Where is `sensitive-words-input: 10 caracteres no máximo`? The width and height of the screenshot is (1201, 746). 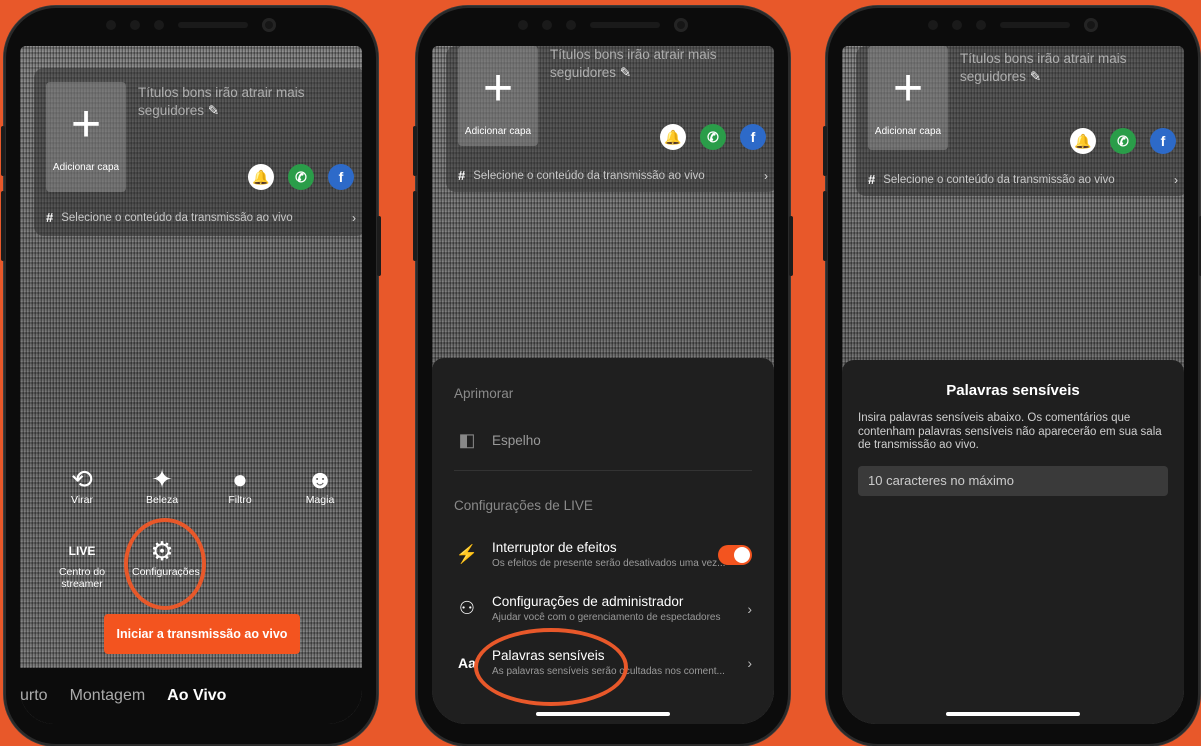 sensitive-words-input: 10 caracteres no máximo is located at coordinates (1013, 481).